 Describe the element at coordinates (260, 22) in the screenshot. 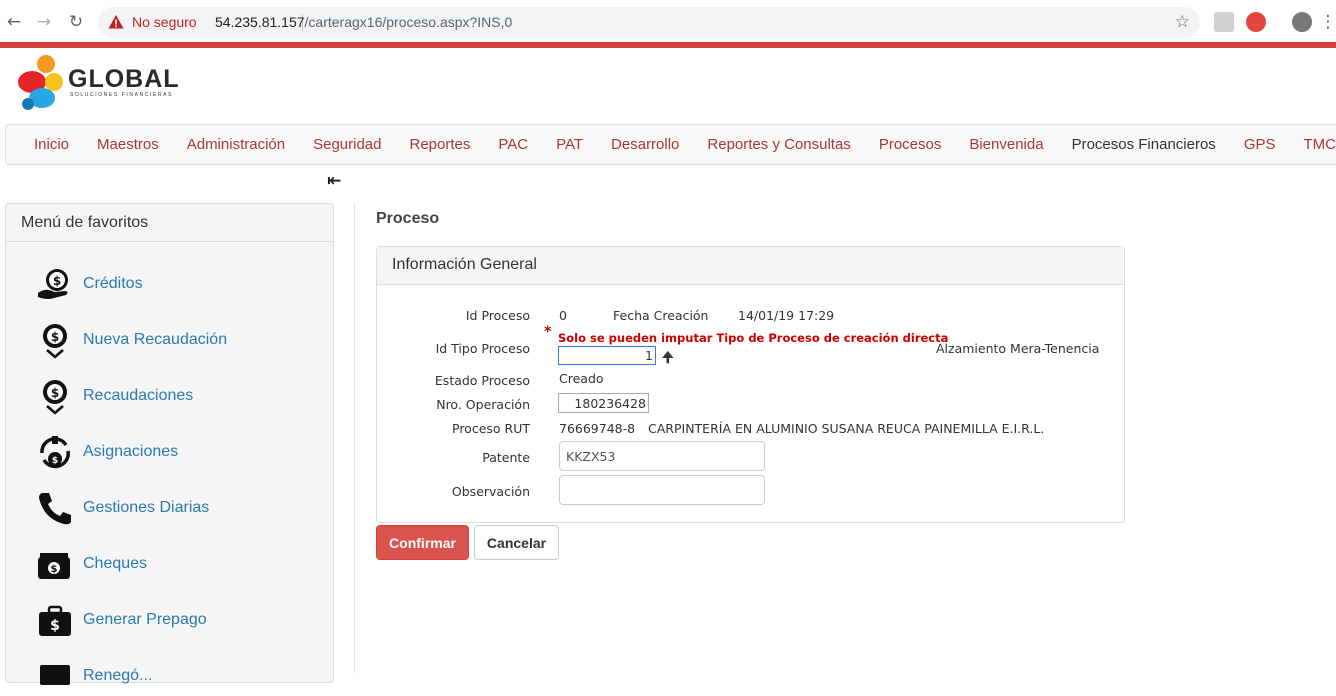

I see `url-host: 54.235.81.157` at that location.